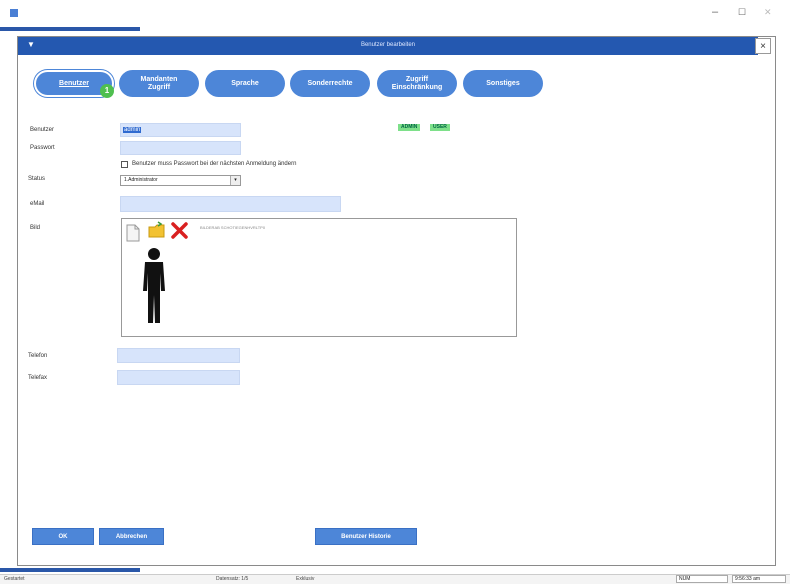  What do you see at coordinates (395, 579) in the screenshot?
I see `status-bar` at bounding box center [395, 579].